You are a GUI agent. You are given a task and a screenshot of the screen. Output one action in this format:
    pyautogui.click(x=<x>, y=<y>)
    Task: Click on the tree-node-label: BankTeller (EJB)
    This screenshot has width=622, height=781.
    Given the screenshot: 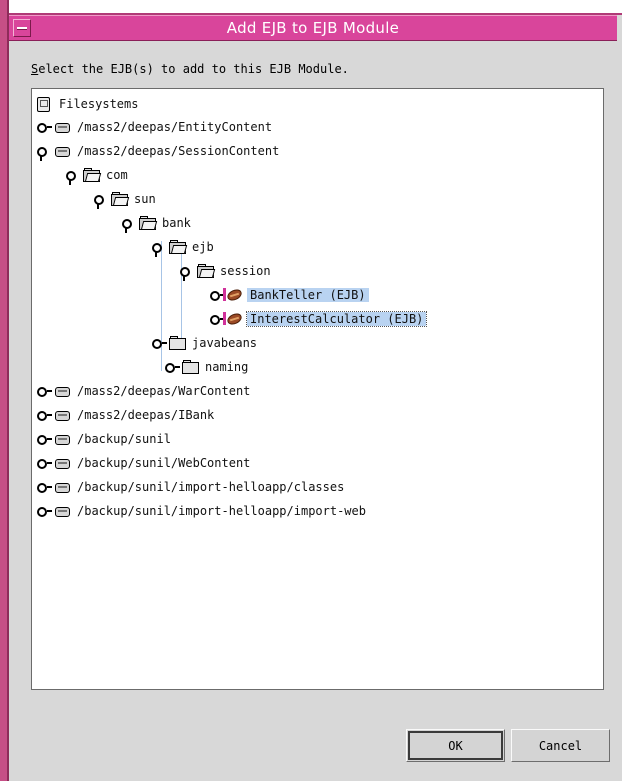 What is the action you would take?
    pyautogui.click(x=308, y=295)
    